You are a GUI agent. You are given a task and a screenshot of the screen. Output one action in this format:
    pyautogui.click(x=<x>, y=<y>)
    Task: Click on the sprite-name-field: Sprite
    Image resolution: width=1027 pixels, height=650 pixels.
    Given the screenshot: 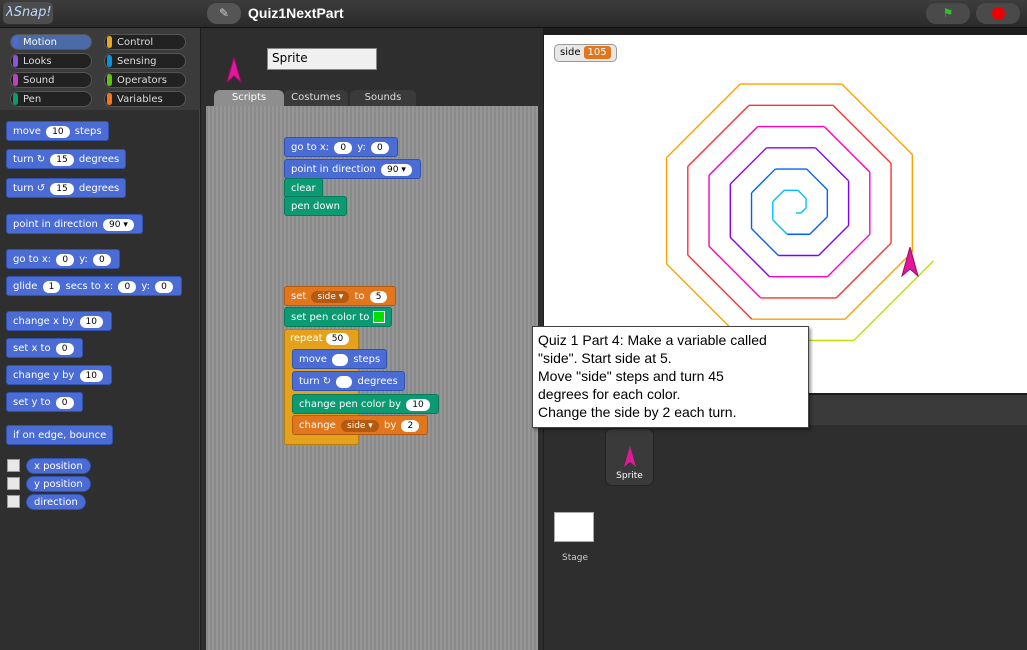 What is the action you would take?
    pyautogui.click(x=322, y=59)
    